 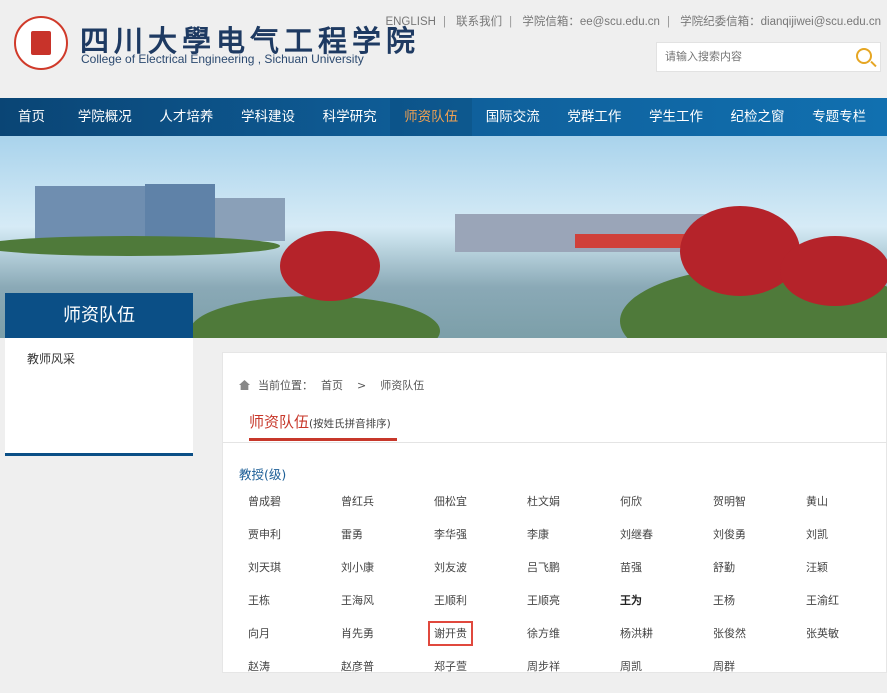 What do you see at coordinates (105, 117) in the screenshot?
I see `nav-item-1: 学院概况` at bounding box center [105, 117].